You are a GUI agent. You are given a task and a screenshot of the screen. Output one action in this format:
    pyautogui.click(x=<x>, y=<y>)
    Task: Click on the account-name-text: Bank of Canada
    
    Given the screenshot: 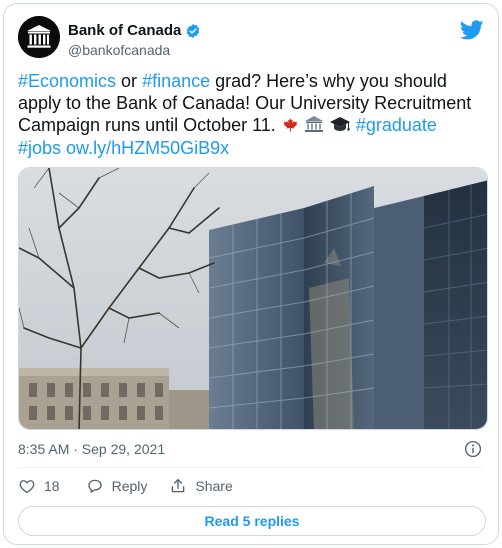 What is the action you would take?
    pyautogui.click(x=124, y=30)
    